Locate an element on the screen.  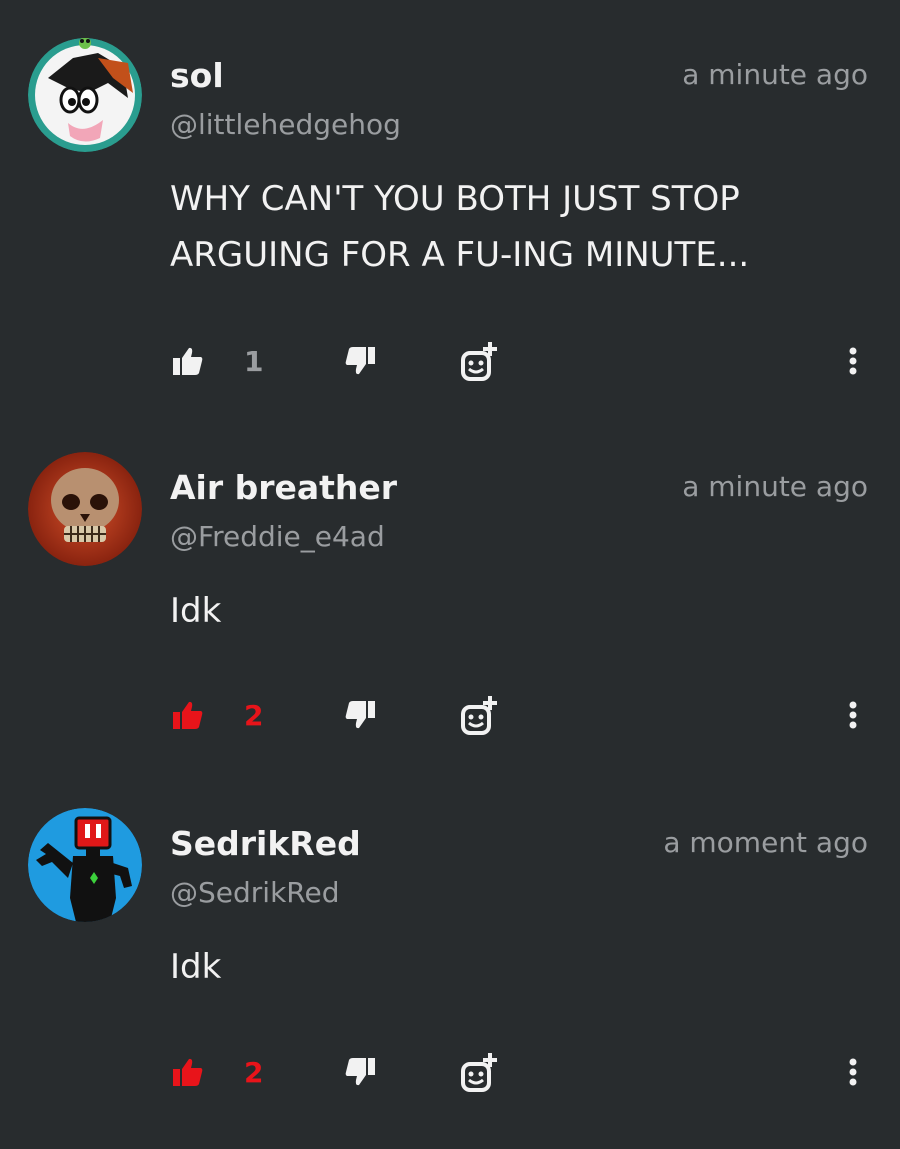
thumbs-up-icon is located at coordinates (188, 1072).